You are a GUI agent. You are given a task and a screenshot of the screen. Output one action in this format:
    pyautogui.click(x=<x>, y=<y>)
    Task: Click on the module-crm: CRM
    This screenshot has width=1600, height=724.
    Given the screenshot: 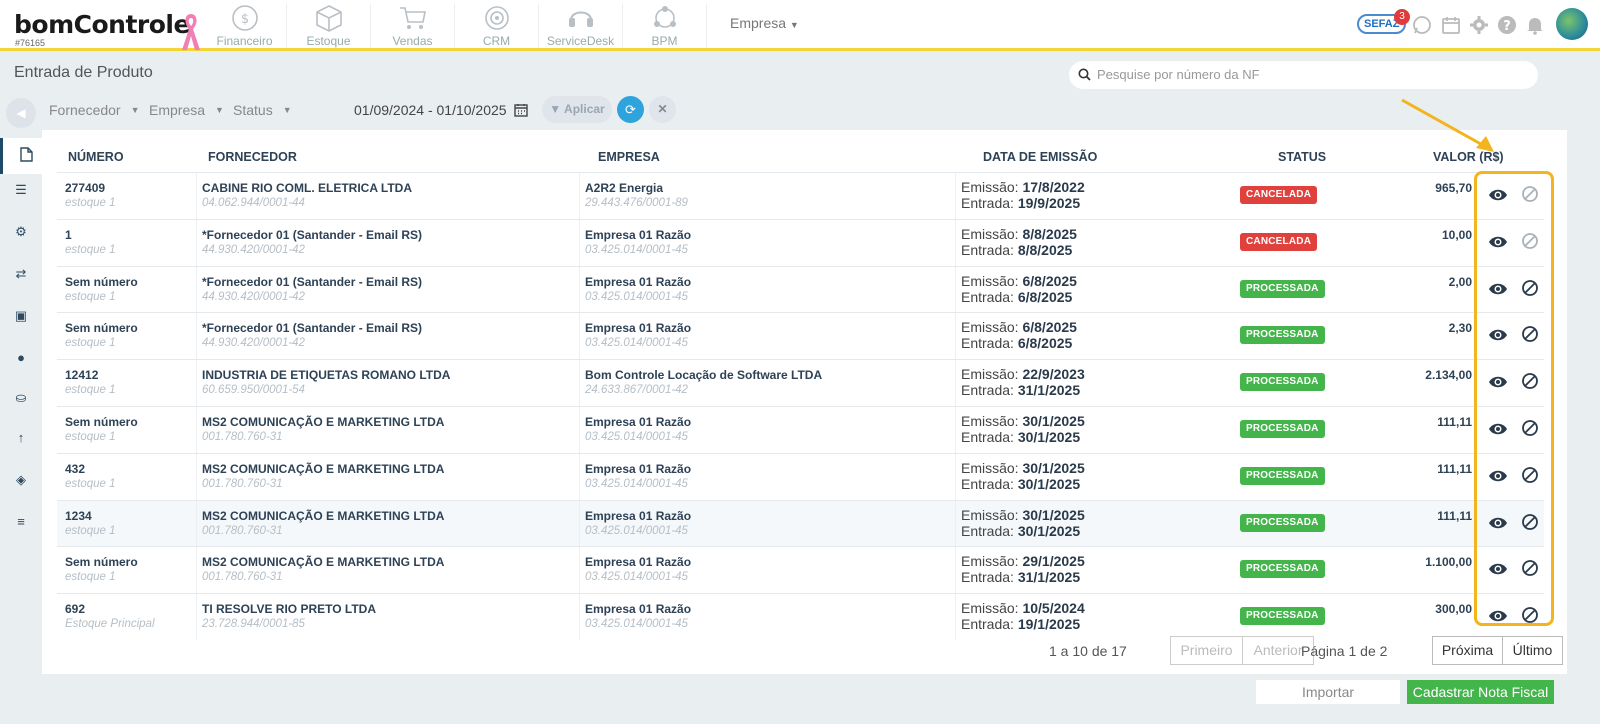 What is the action you would take?
    pyautogui.click(x=497, y=26)
    